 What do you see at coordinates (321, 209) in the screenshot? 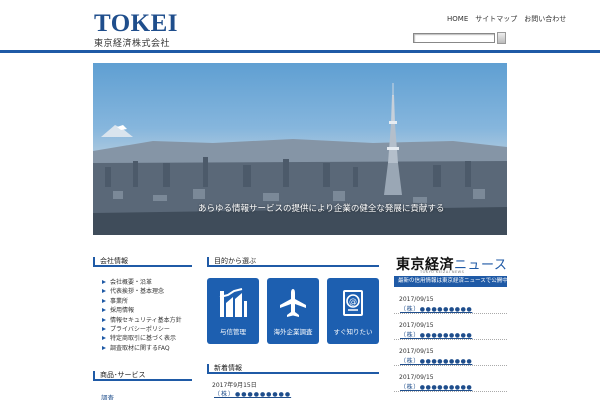
I see `hero-caption: あらゆる情報サービスの提供により企業の健全な発展に貢献する` at bounding box center [321, 209].